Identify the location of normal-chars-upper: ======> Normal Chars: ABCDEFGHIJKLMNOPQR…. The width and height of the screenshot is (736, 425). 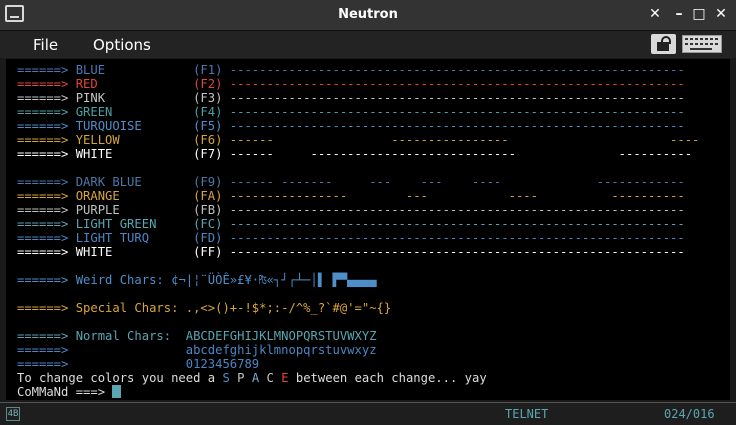
(197, 336).